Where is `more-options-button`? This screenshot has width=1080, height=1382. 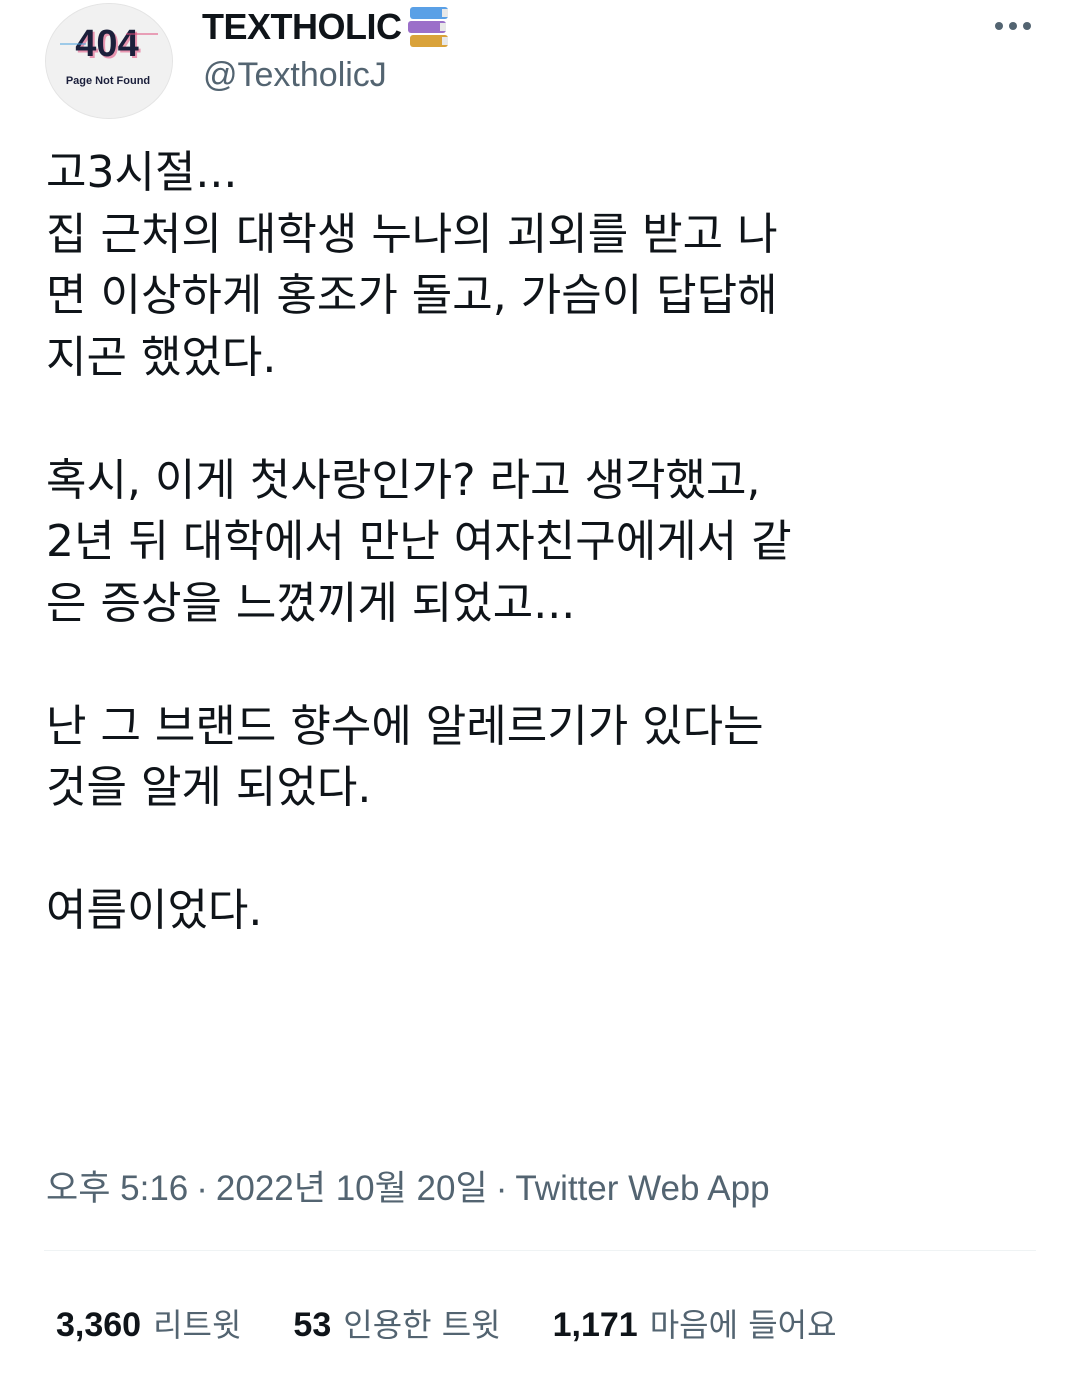 more-options-button is located at coordinates (1013, 26).